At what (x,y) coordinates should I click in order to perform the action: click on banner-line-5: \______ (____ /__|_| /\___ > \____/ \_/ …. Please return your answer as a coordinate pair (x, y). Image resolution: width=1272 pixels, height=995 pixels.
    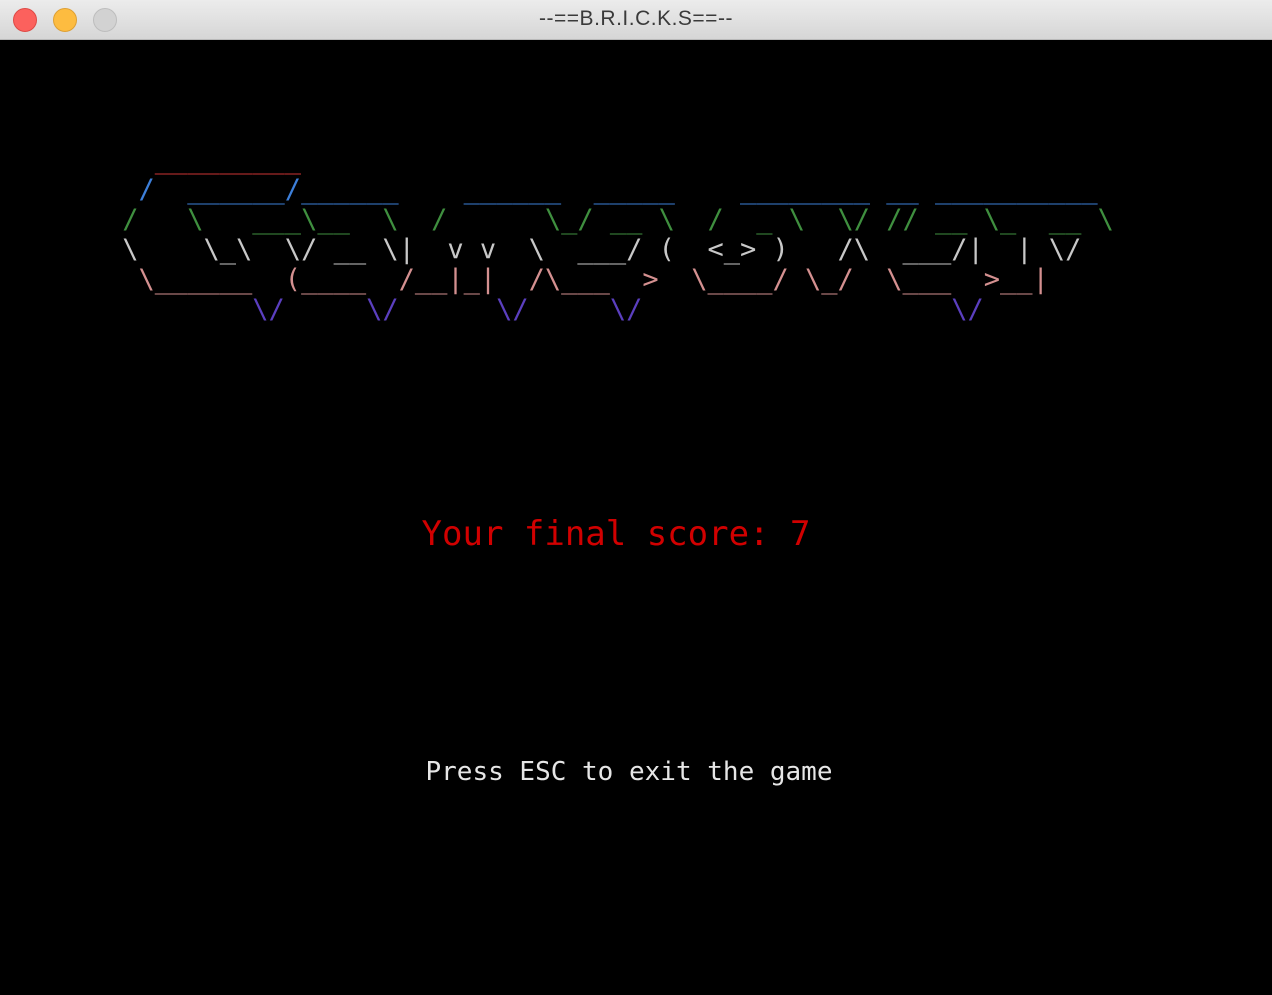
    Looking at the image, I should click on (577, 279).